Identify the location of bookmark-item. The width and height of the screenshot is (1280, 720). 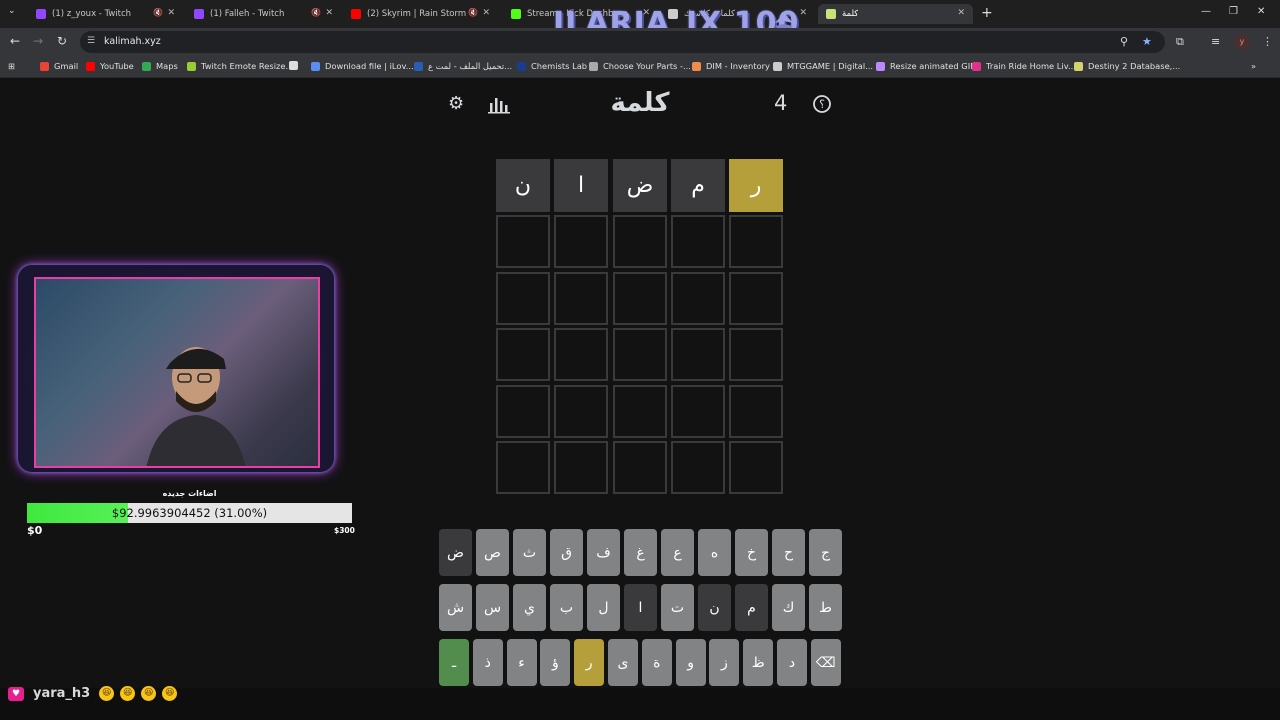
(296, 65).